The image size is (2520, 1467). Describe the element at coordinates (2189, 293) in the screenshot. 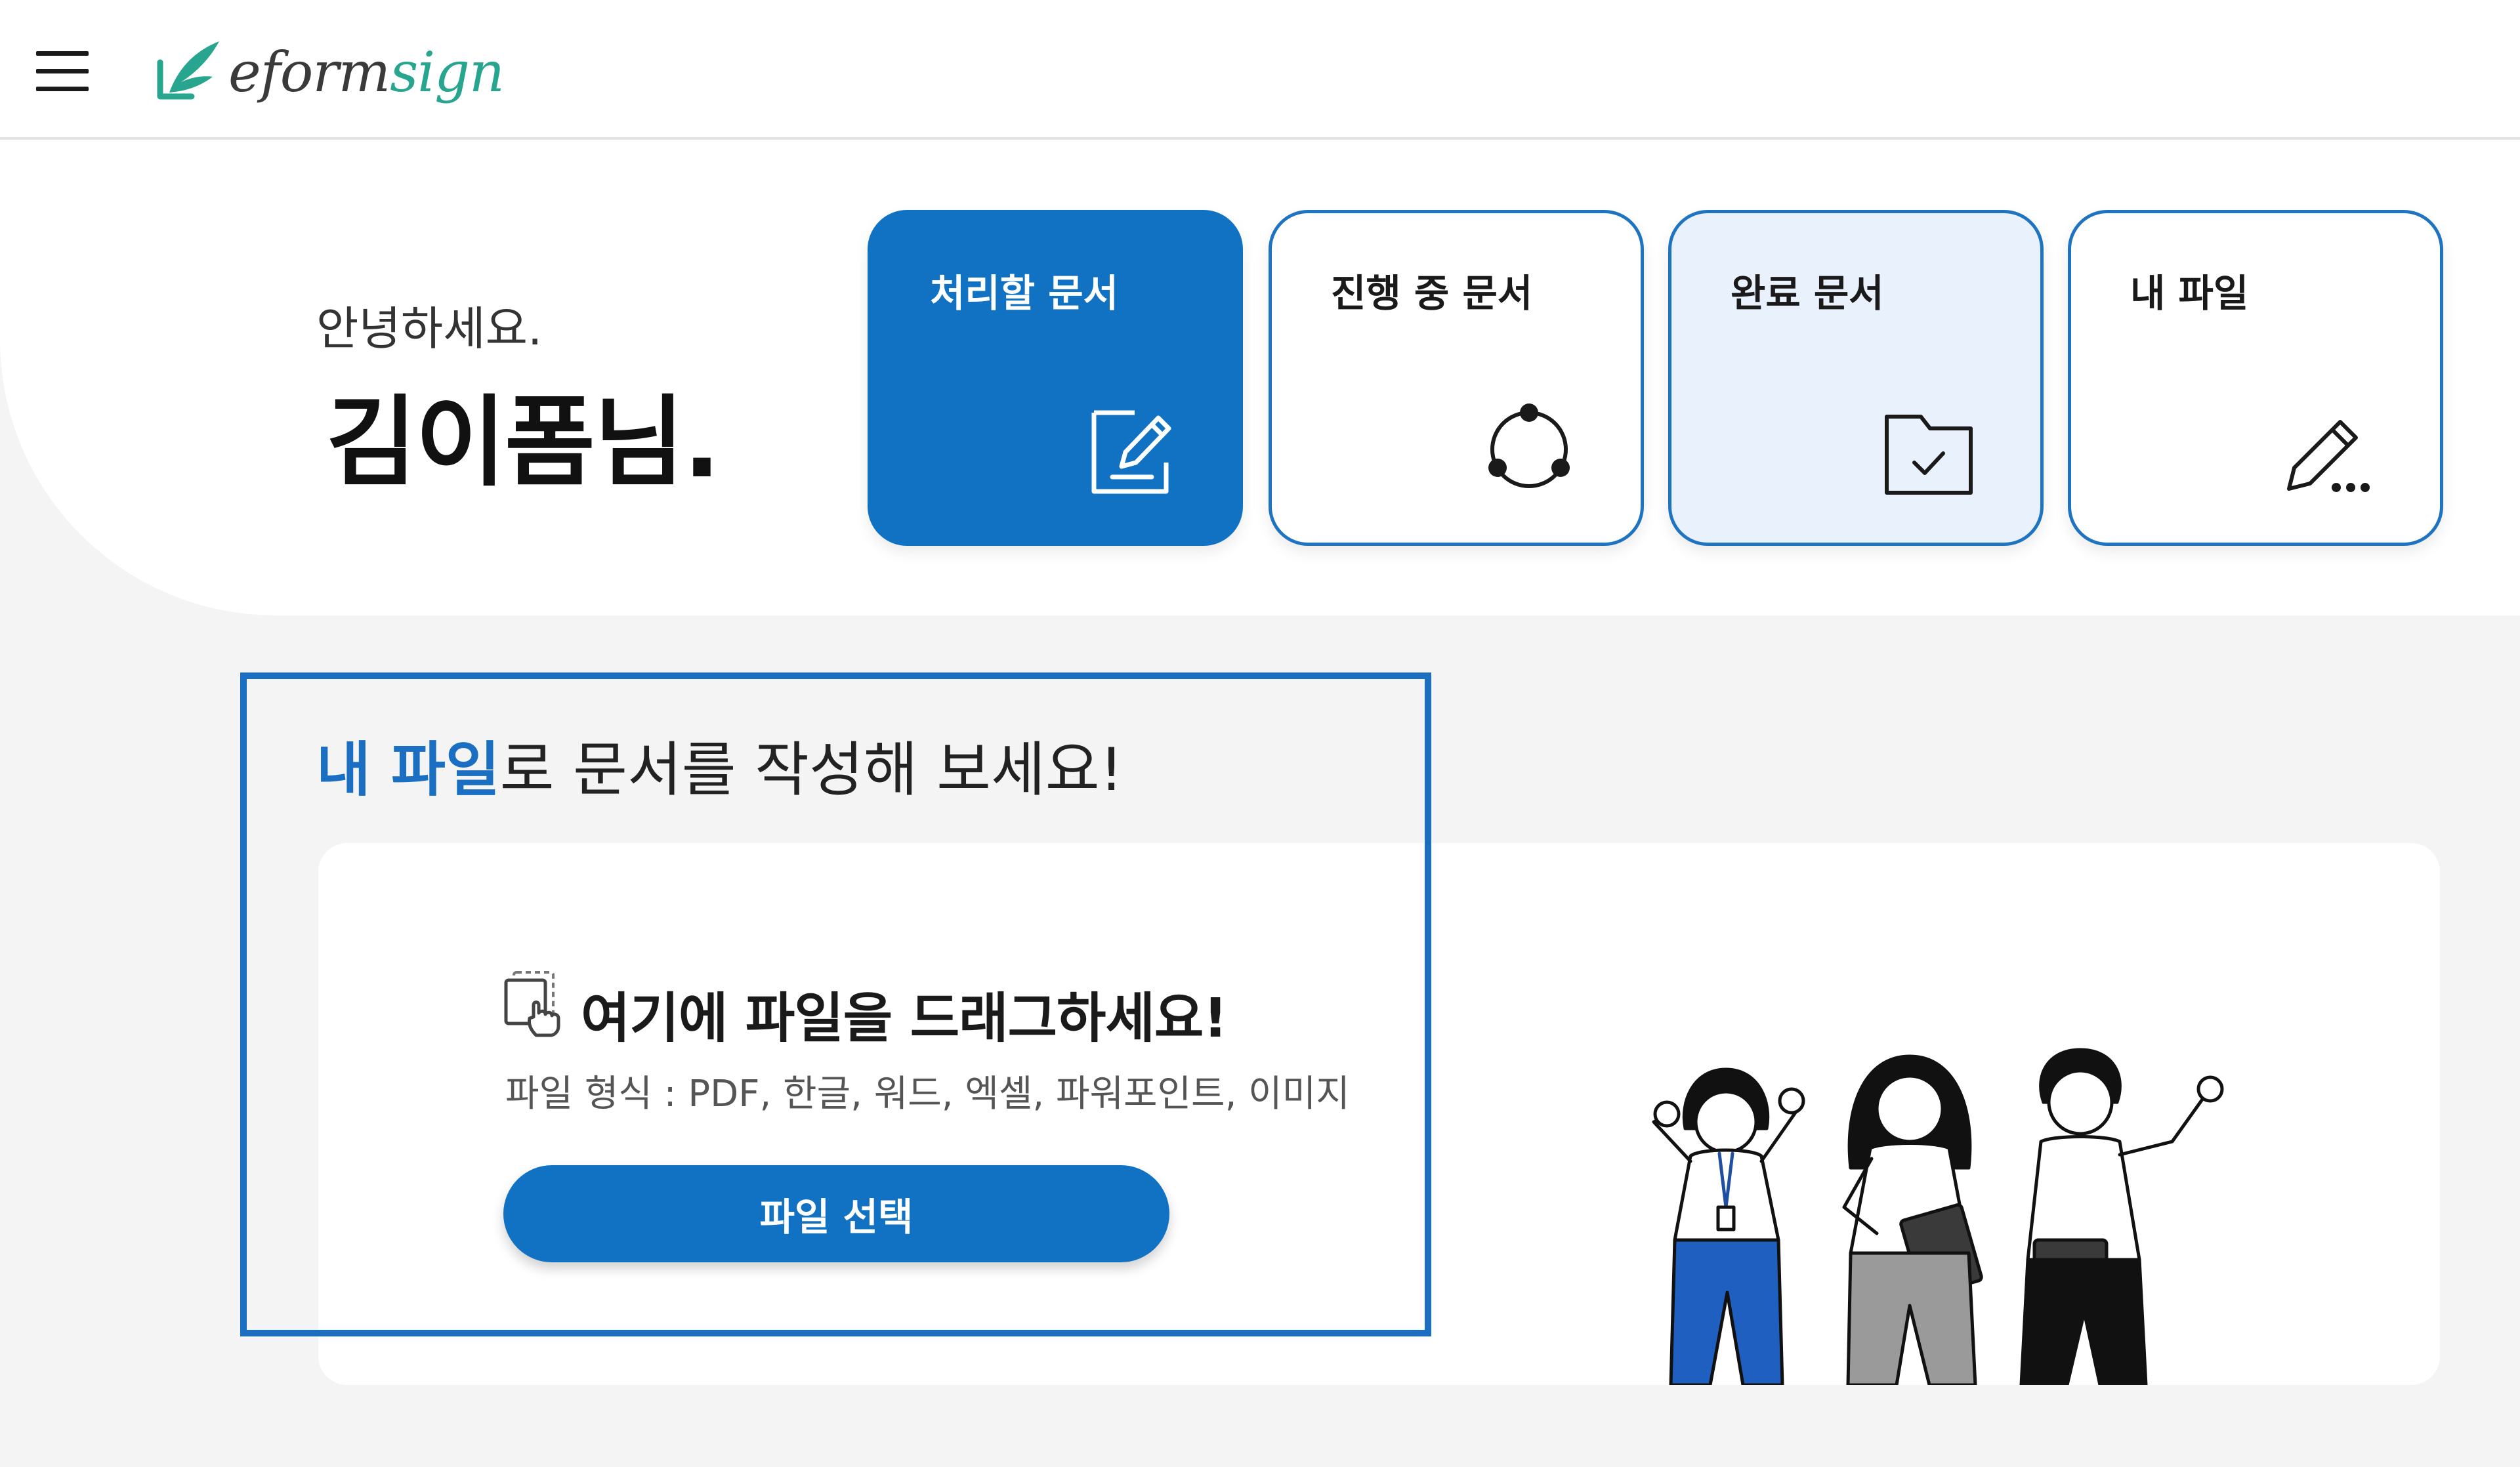

I see `card-label: 내 파일` at that location.